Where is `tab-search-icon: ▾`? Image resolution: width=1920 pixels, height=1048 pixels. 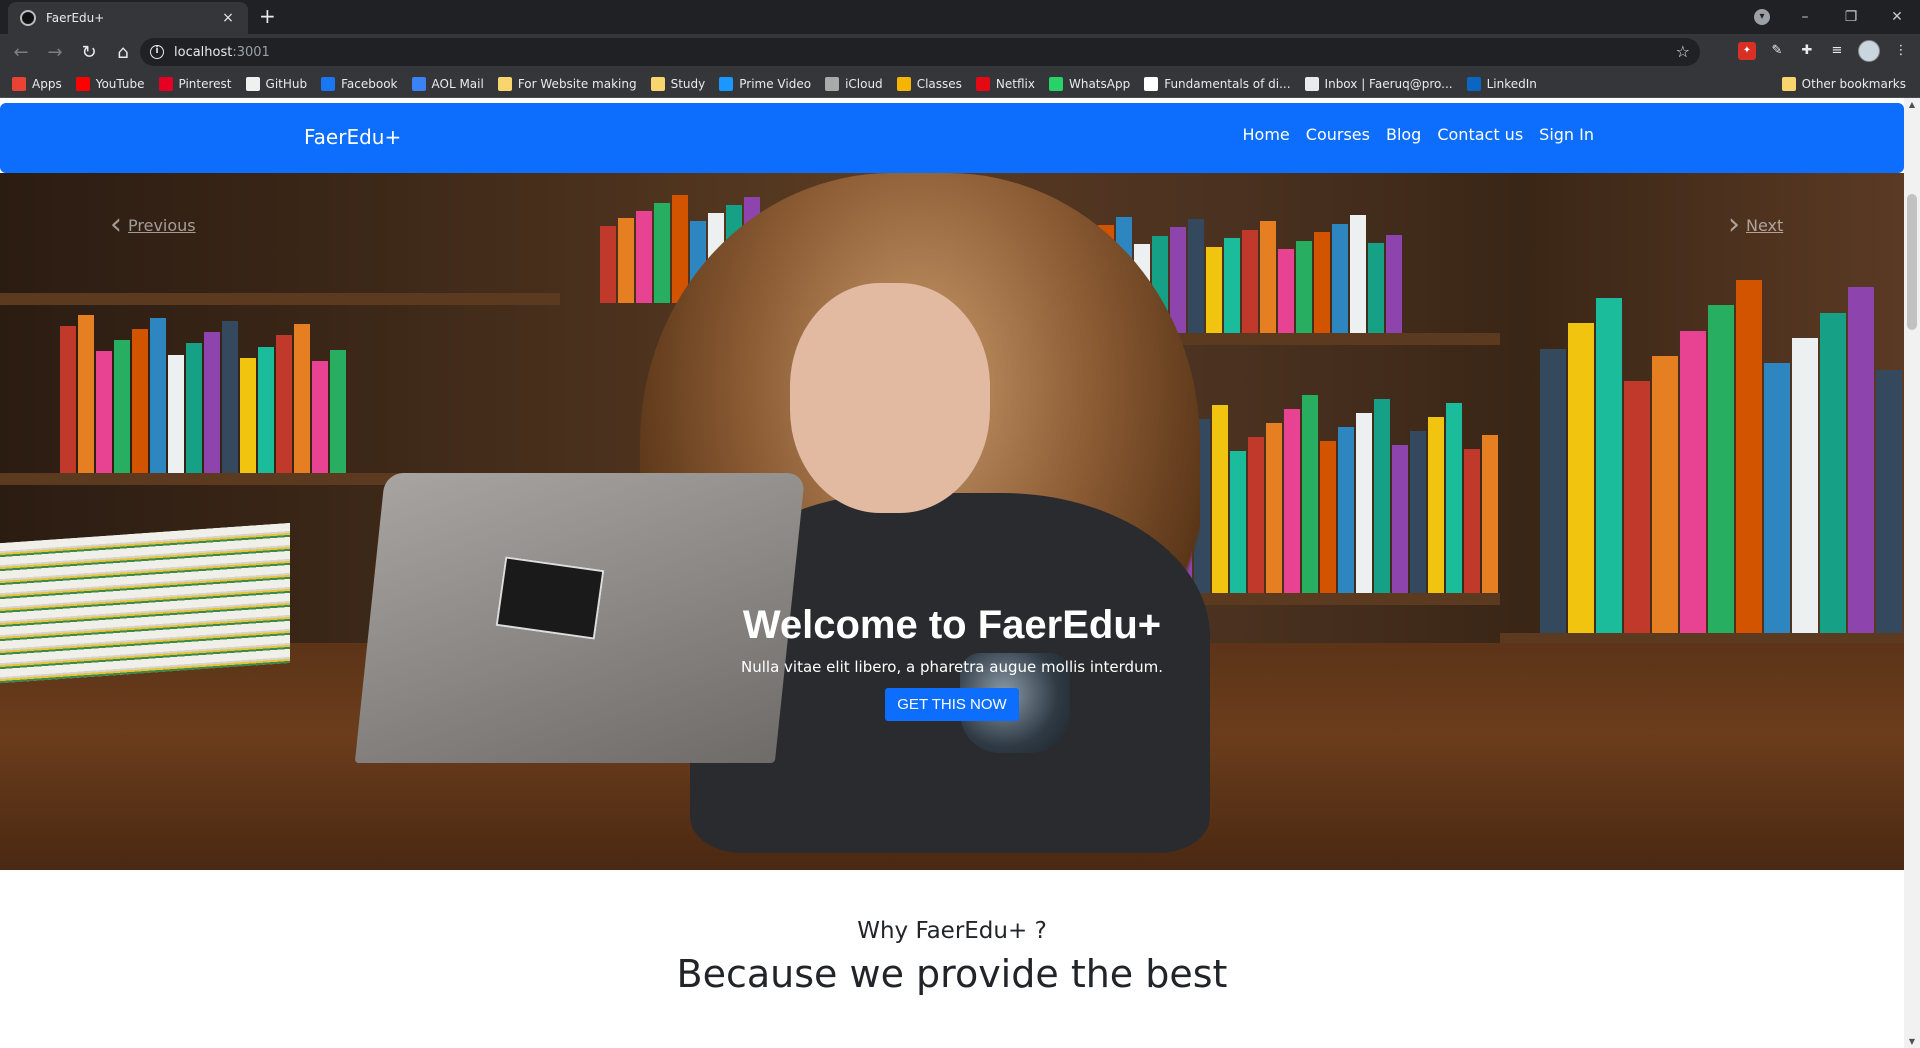 tab-search-icon: ▾ is located at coordinates (1762, 17).